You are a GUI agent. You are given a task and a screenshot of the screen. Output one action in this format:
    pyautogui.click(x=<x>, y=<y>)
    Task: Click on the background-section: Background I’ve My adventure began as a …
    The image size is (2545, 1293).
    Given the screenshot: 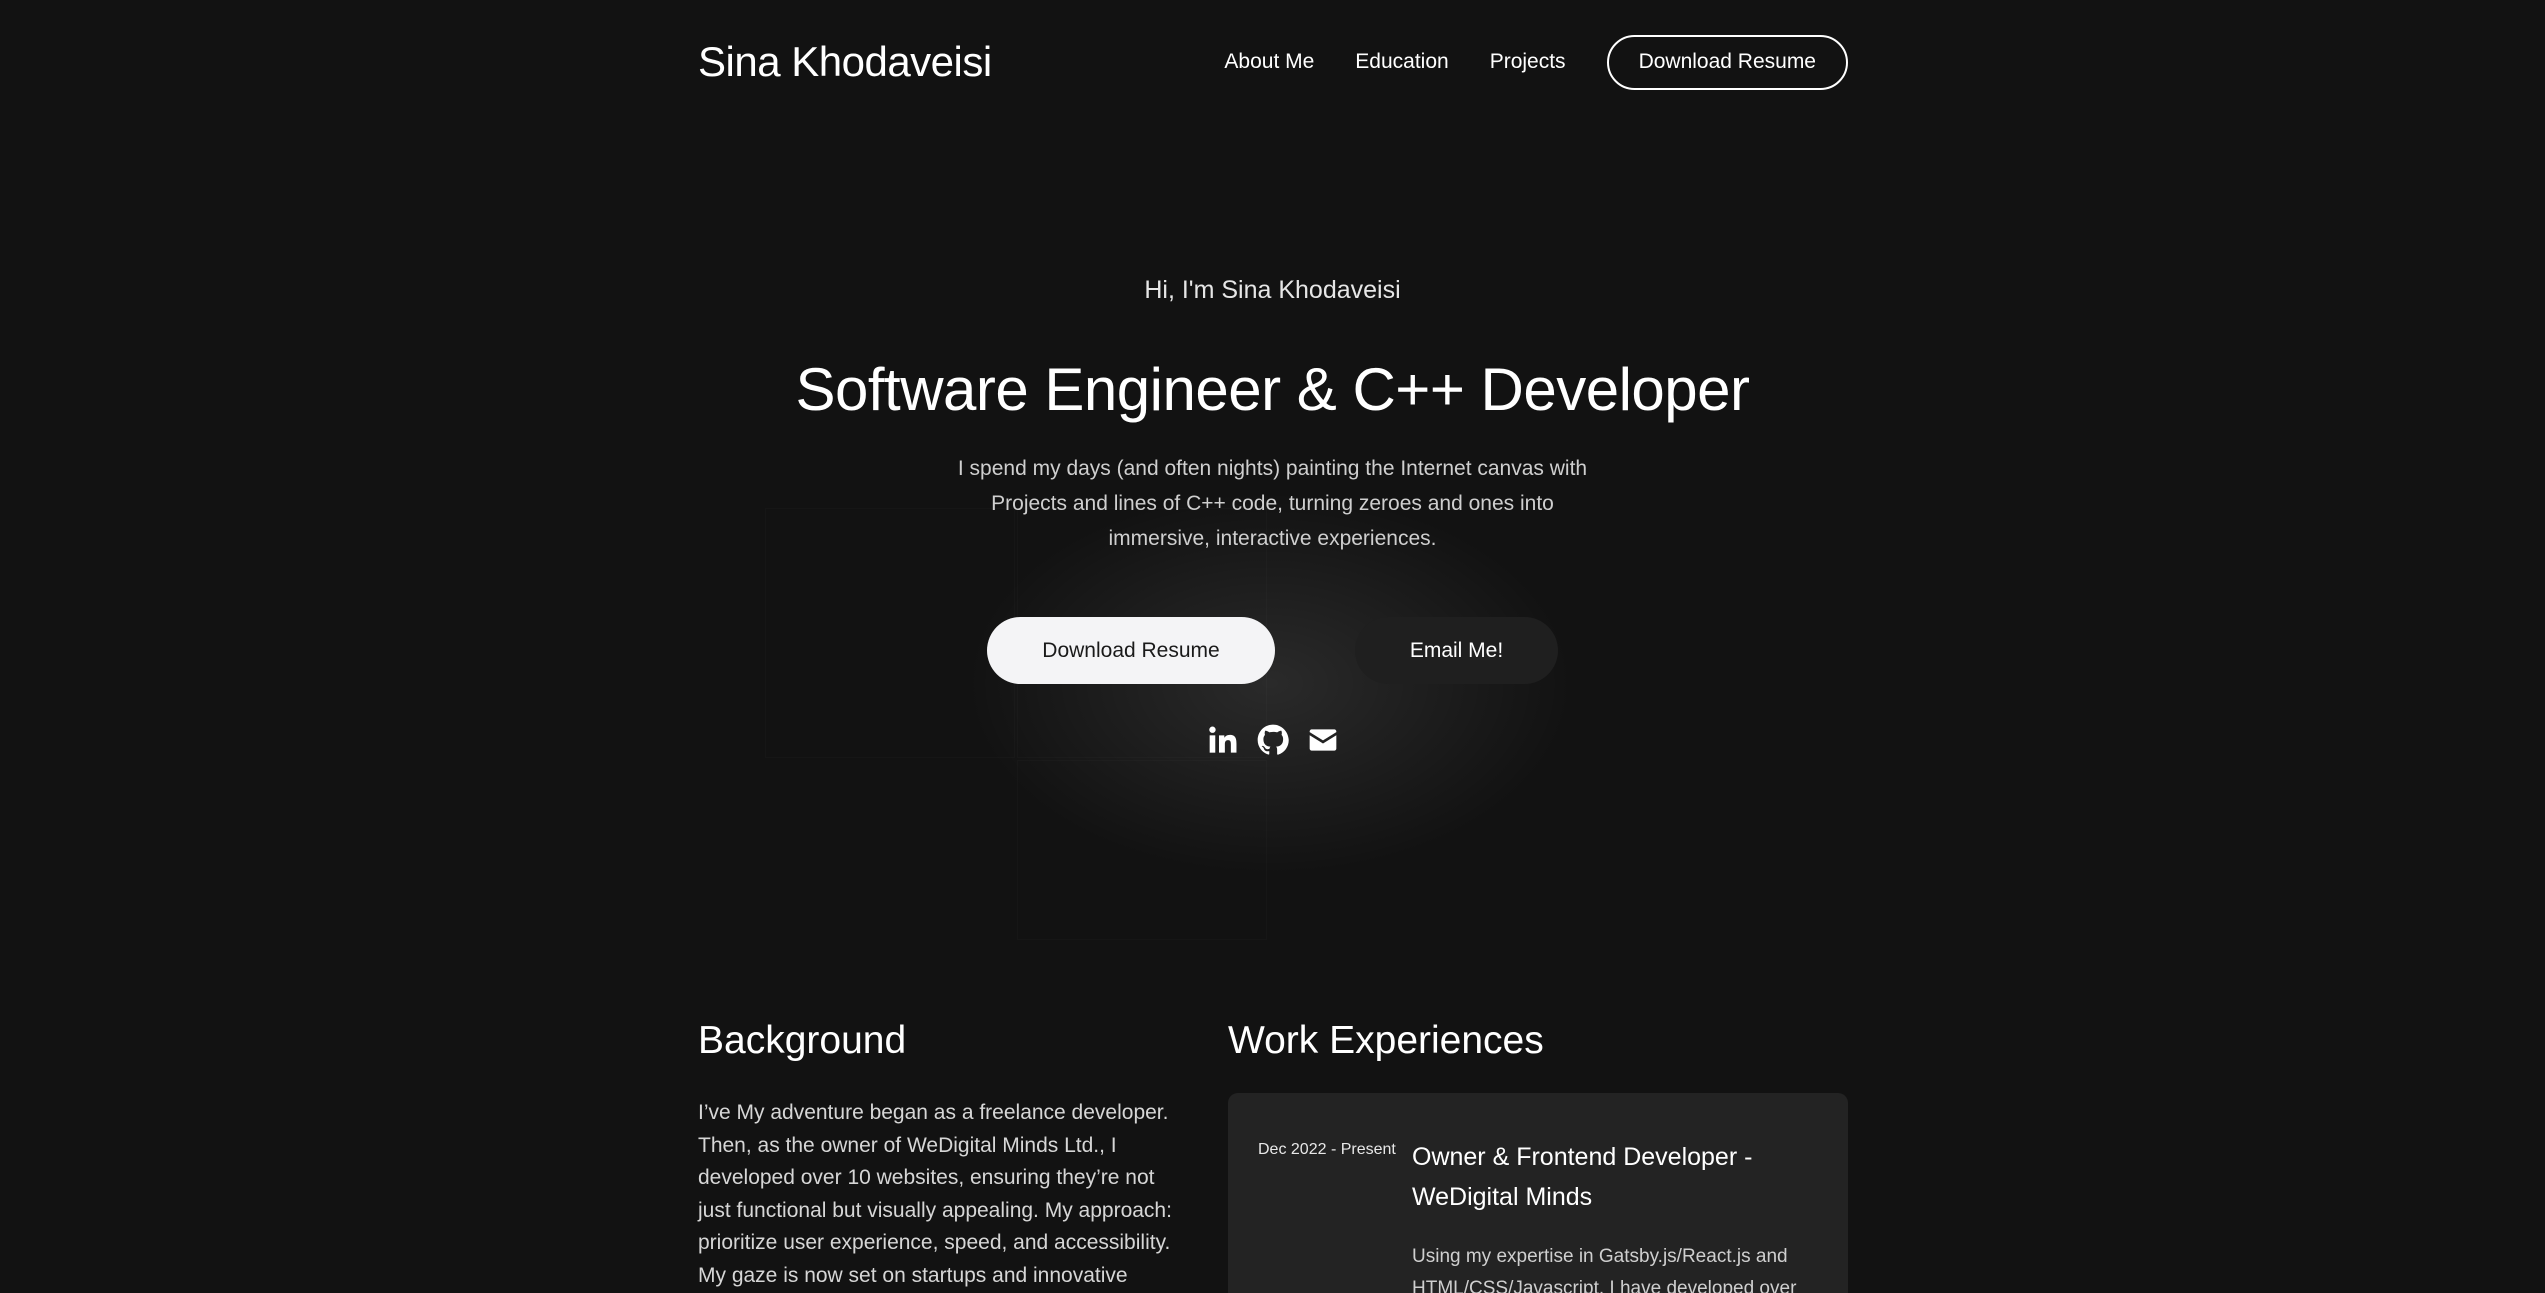 What is the action you would take?
    pyautogui.click(x=943, y=1156)
    